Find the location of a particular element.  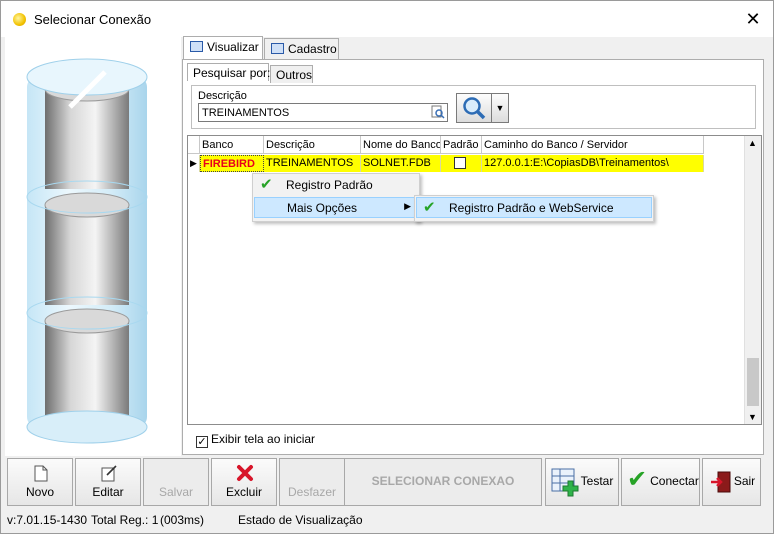

tab-visualizar: Visualizar is located at coordinates (223, 48).